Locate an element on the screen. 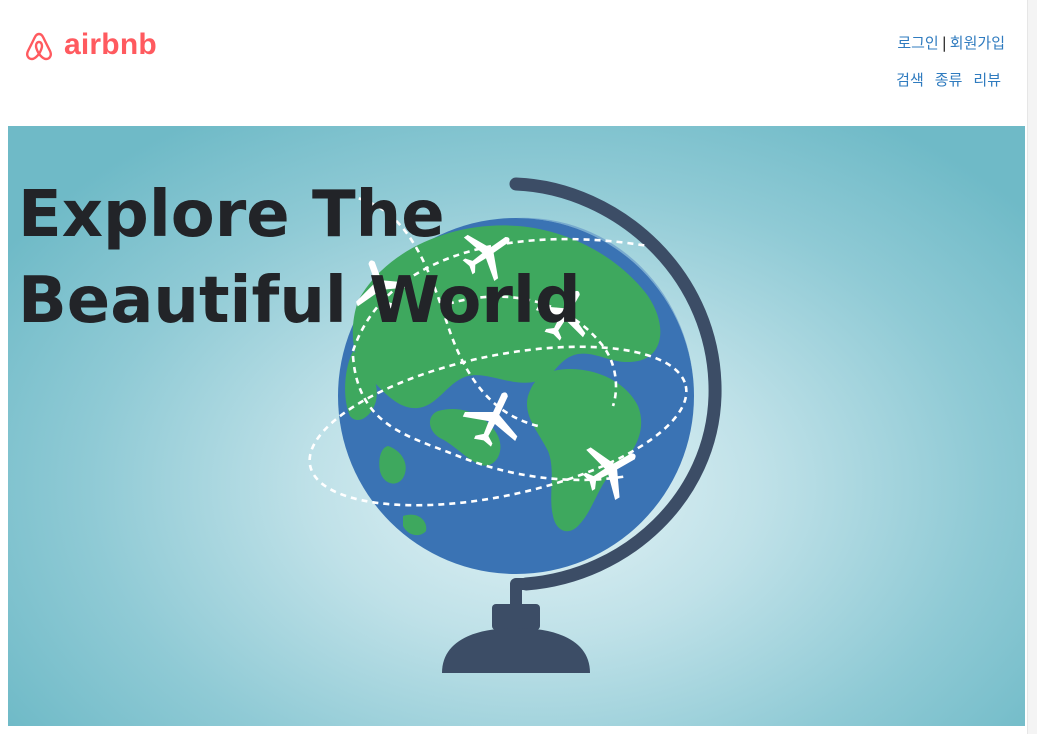  nav-types-link: 종류 is located at coordinates (949, 79).